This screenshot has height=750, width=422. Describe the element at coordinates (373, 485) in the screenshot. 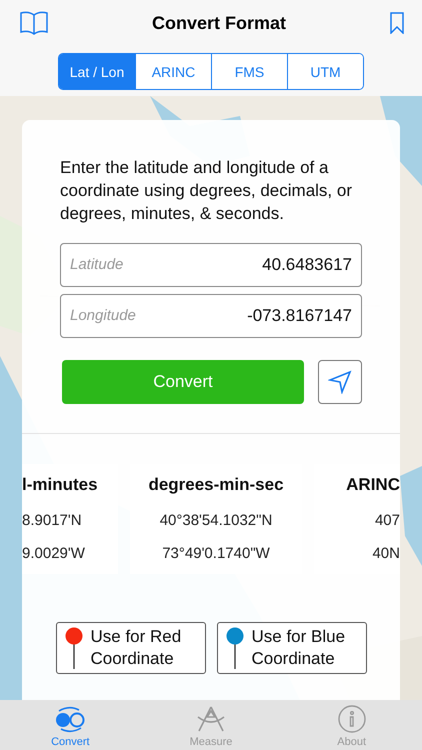

I see `result-heading: ARINC` at that location.